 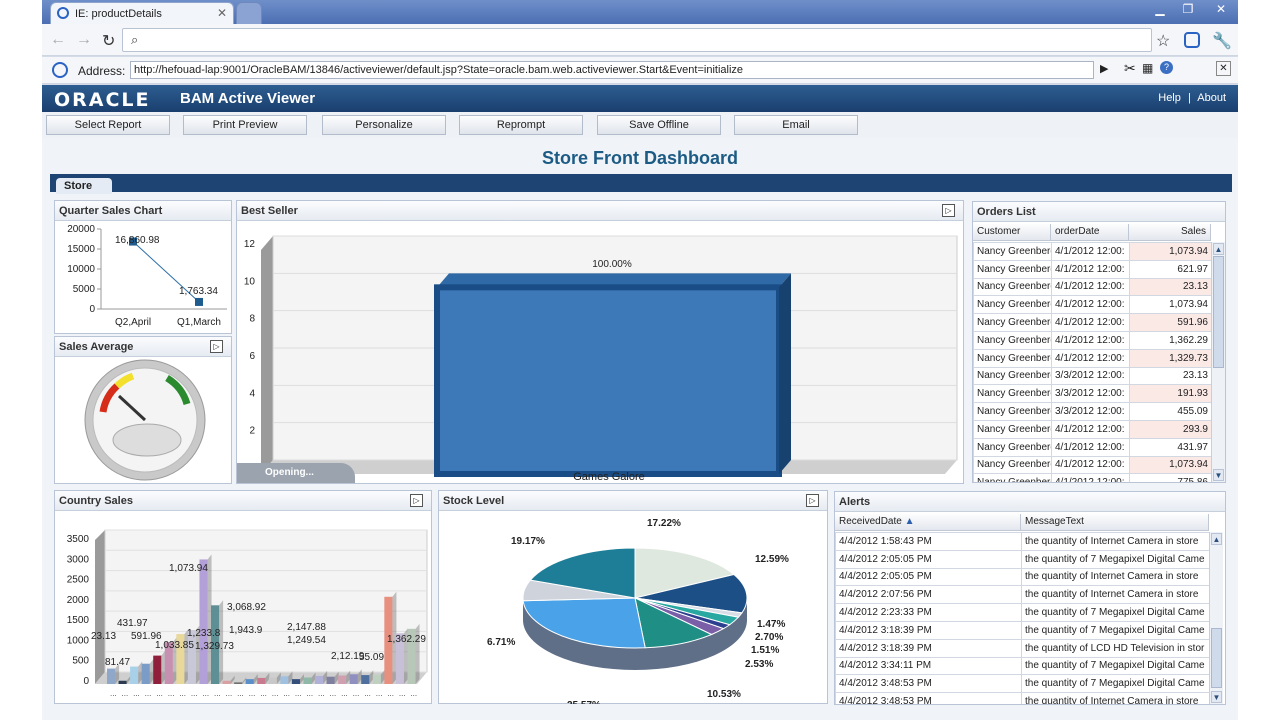 What do you see at coordinates (1092, 376) in the screenshot?
I see `table-row: Nancy Greenberg 3/3/2012 12:00: 23.13` at bounding box center [1092, 376].